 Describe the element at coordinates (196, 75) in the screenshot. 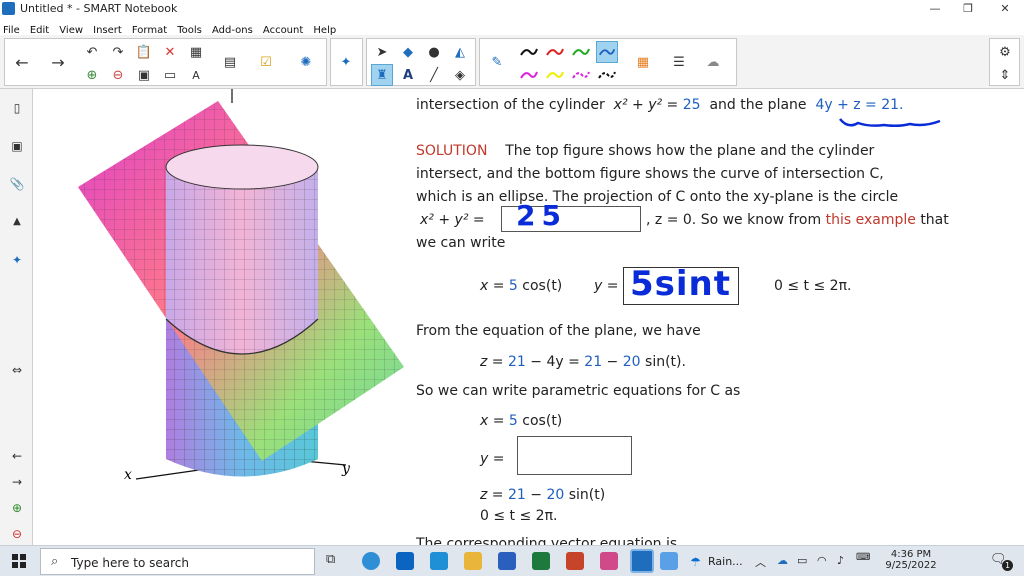

I see `text-format-icon: A` at that location.